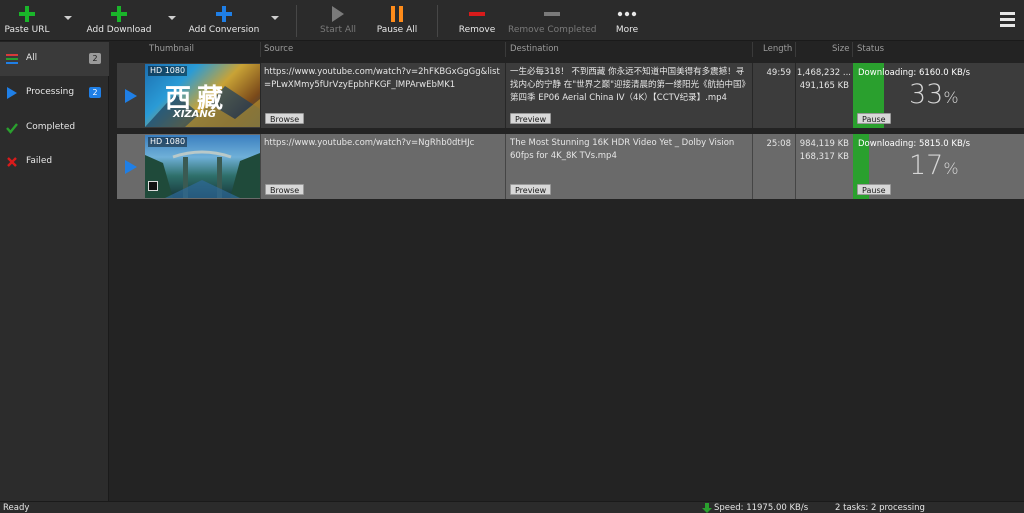 The image size is (1024, 513). I want to click on sidebar-item-all: All 2, so click(54, 59).